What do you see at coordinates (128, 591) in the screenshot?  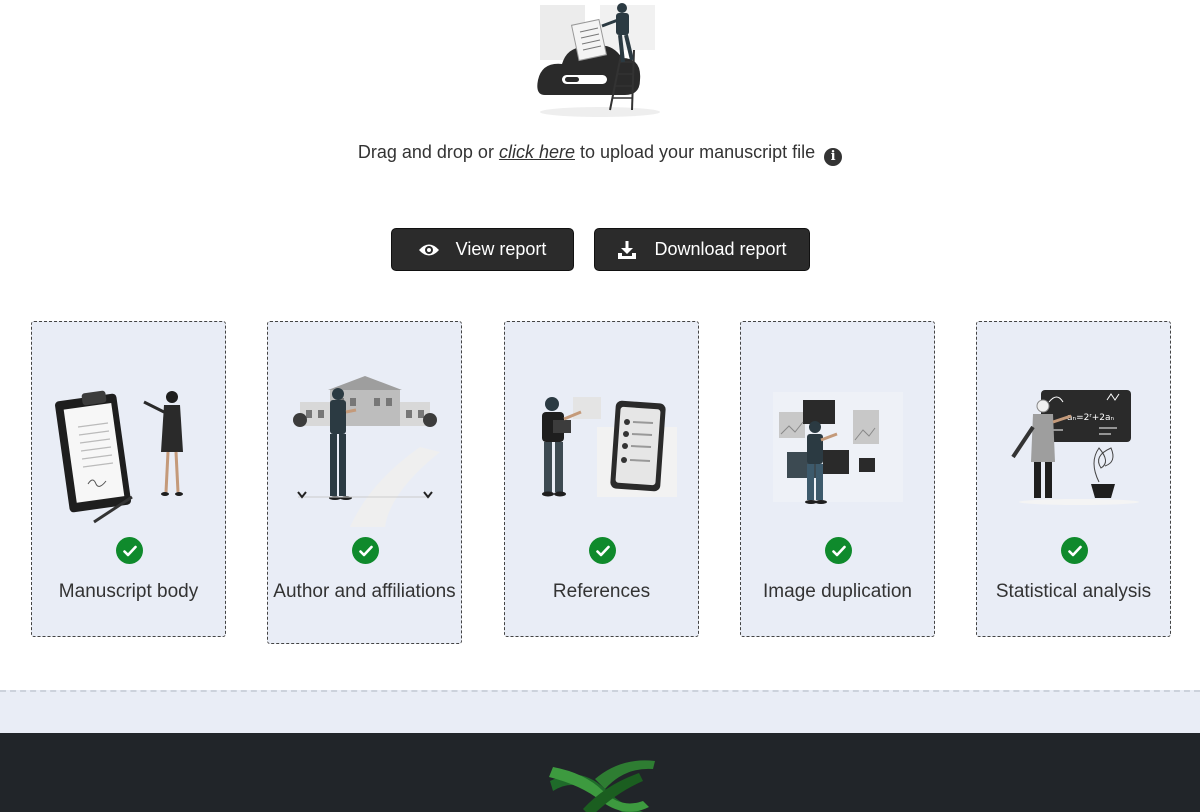 I see `card-label: Manuscript body` at bounding box center [128, 591].